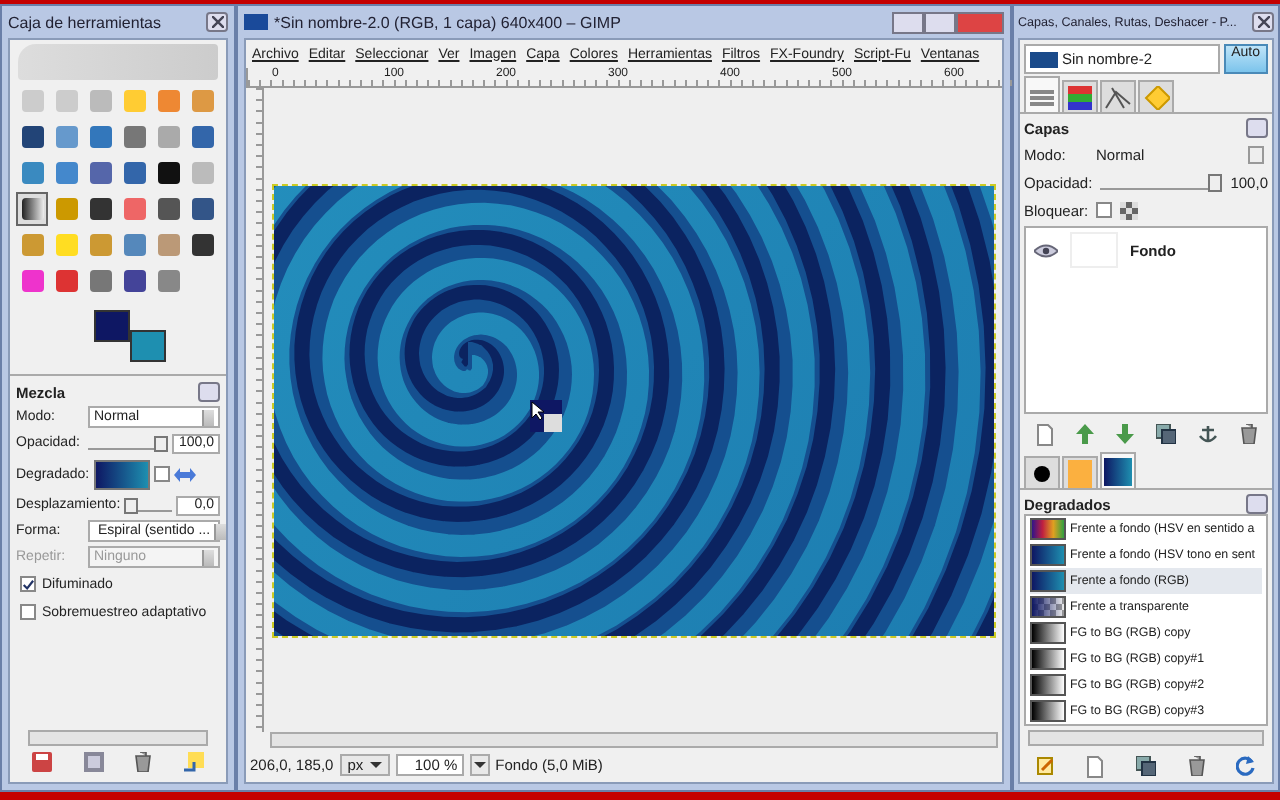 Image resolution: width=1280 pixels, height=800 pixels. What do you see at coordinates (1046, 250) in the screenshot?
I see `eye-icon` at bounding box center [1046, 250].